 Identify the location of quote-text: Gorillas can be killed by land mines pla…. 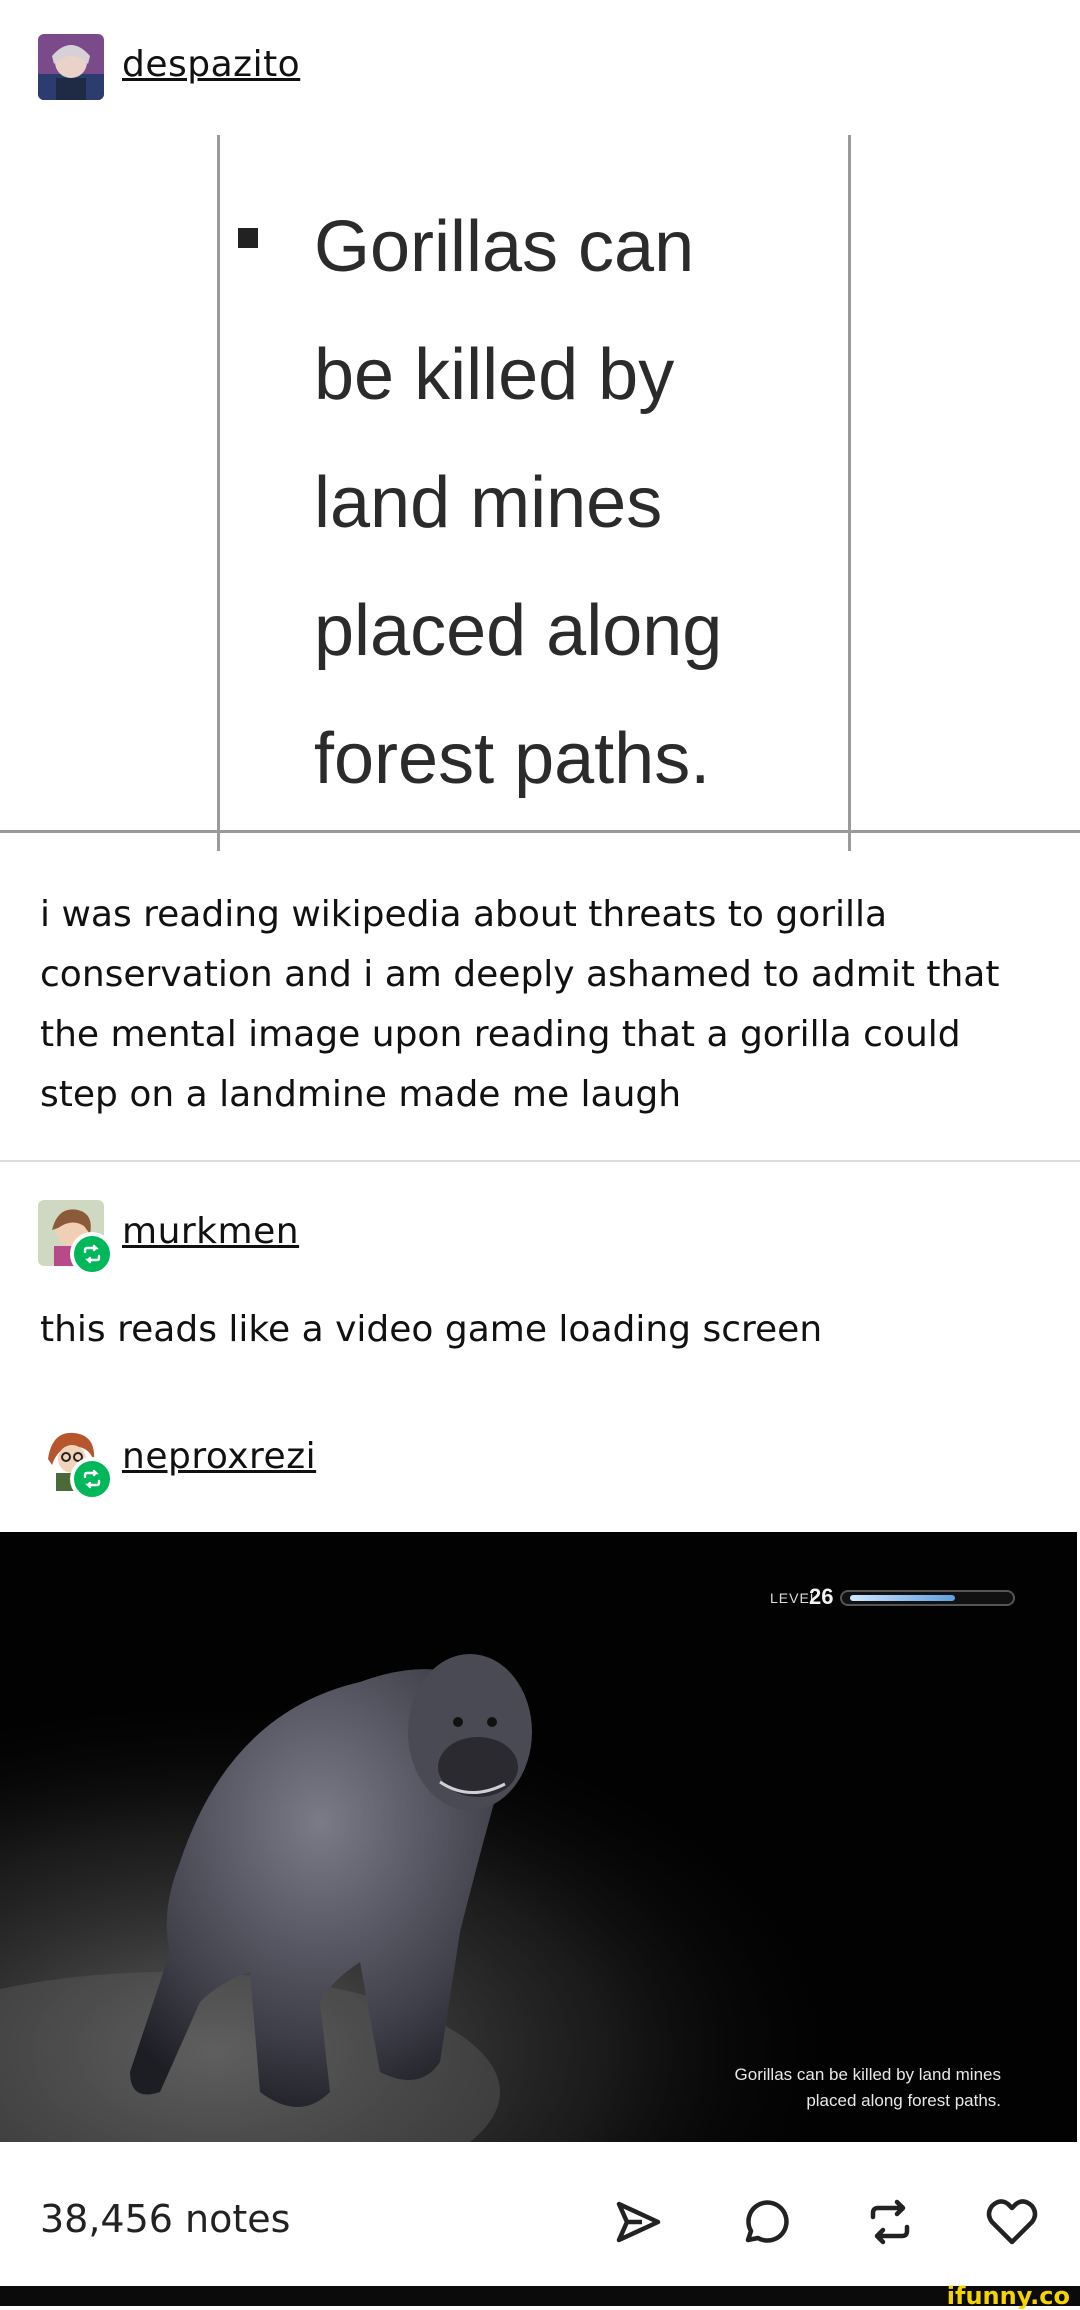
(518, 503).